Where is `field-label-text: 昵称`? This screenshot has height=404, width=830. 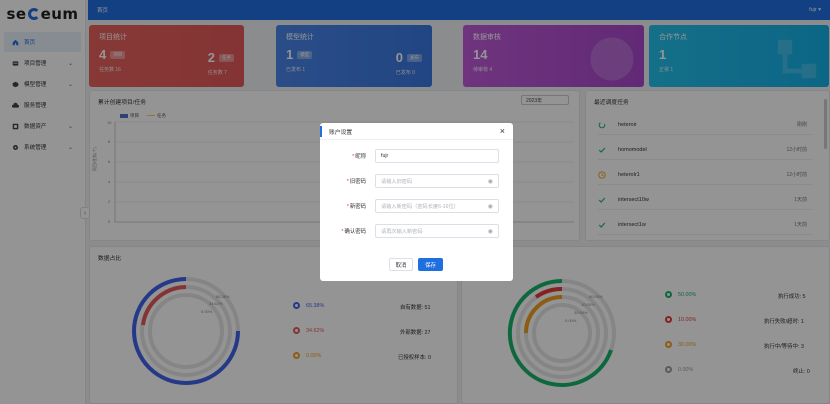
field-label-text: 昵称 is located at coordinates (360, 157).